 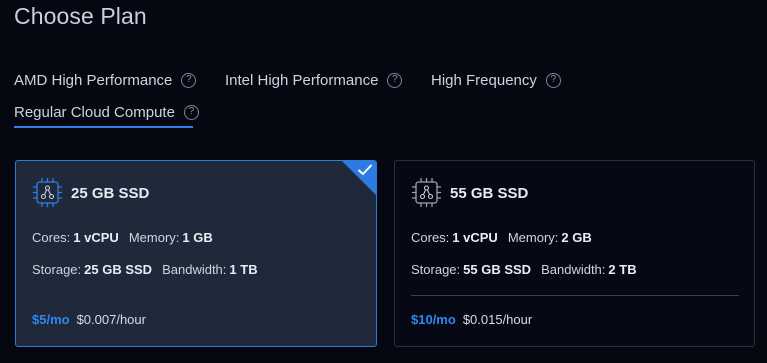 I want to click on spec-row-cores-memory: Cores: 1 vCPU Memory: 2 GB, so click(x=501, y=237).